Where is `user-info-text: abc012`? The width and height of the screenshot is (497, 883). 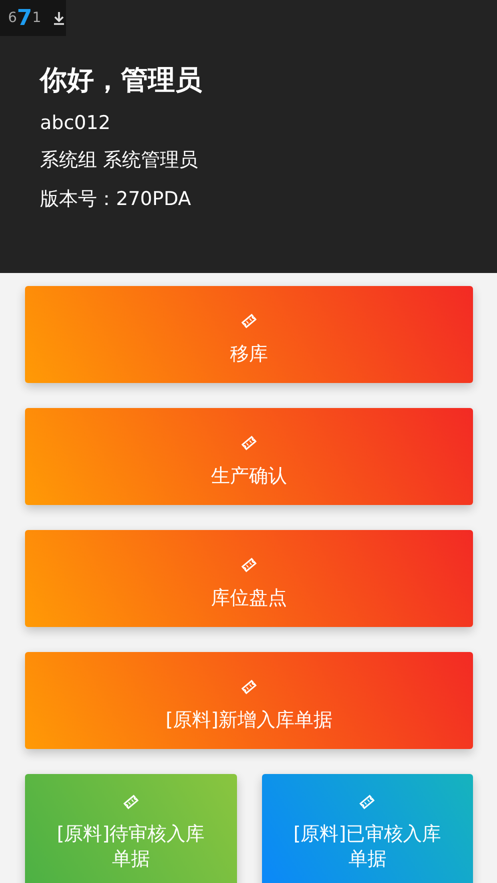
user-info-text: abc012 is located at coordinates (75, 123).